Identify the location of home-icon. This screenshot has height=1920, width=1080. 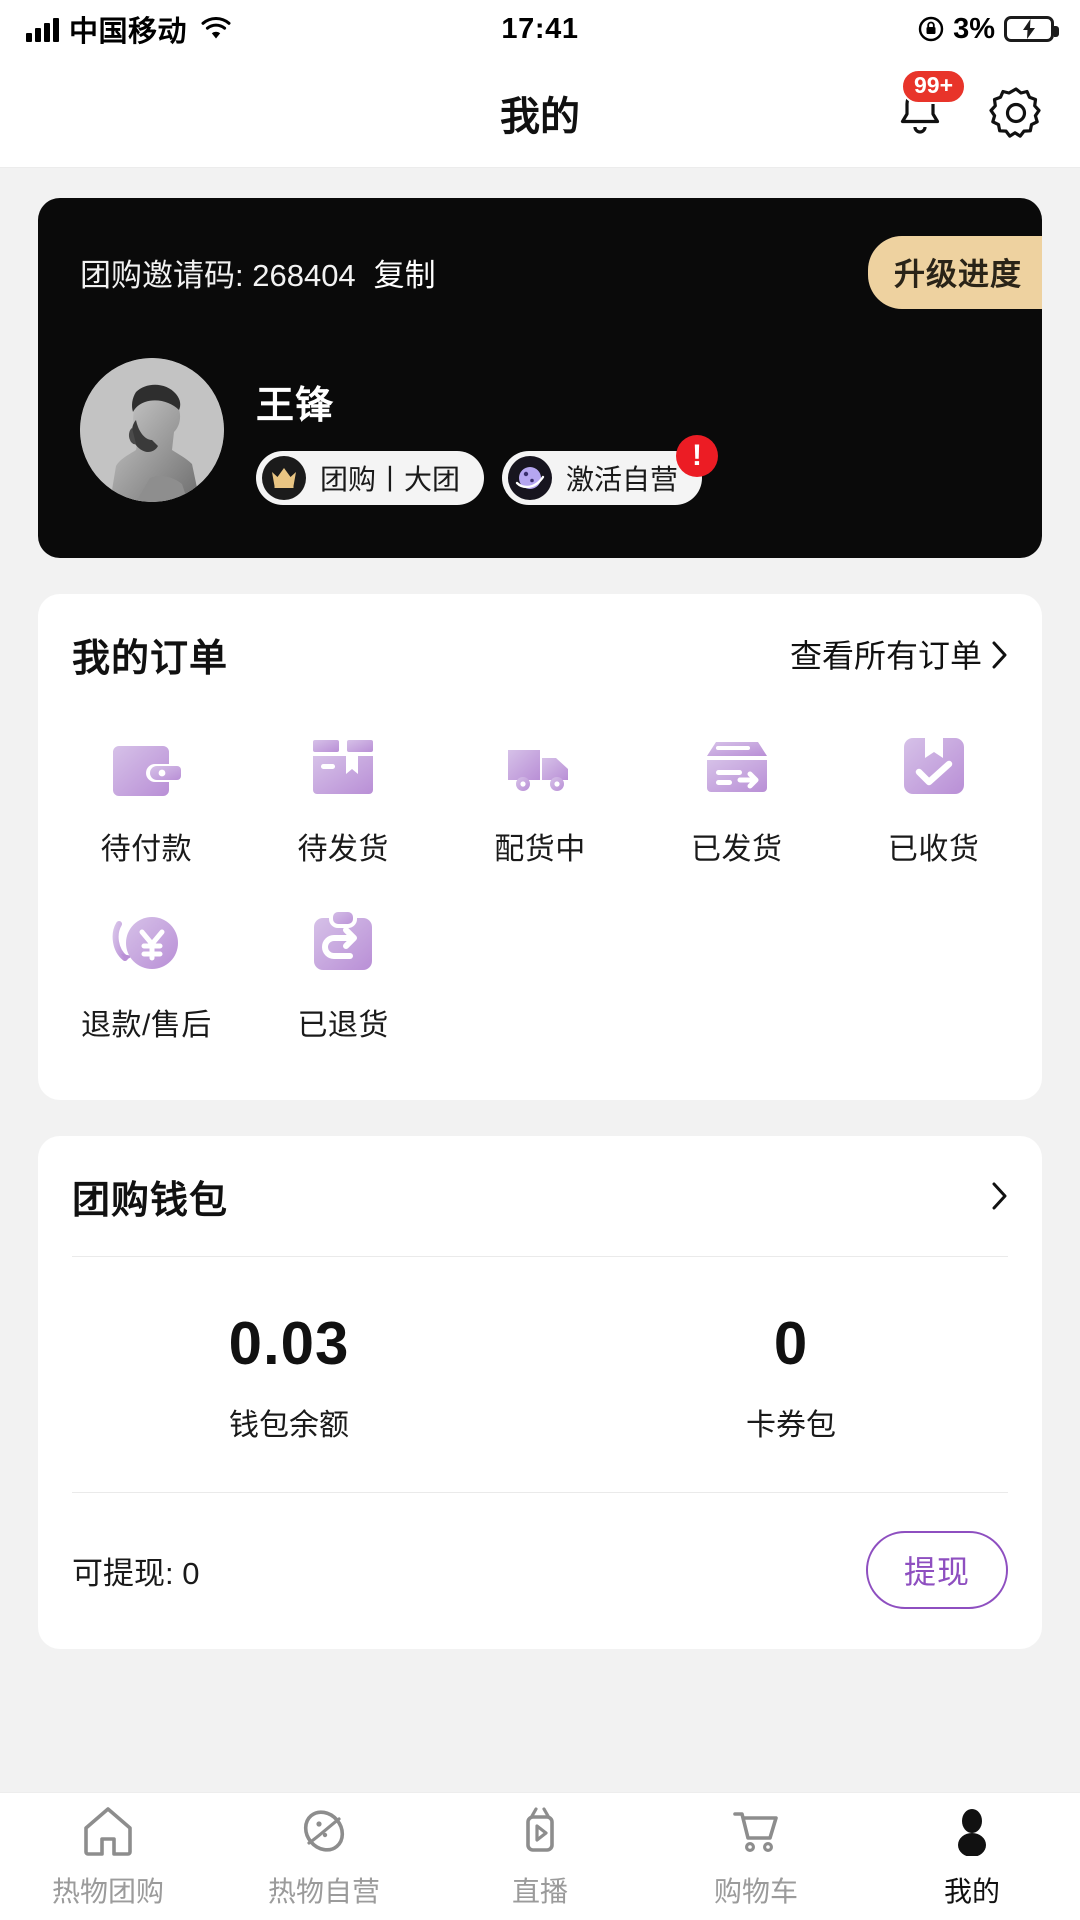
(108, 1831).